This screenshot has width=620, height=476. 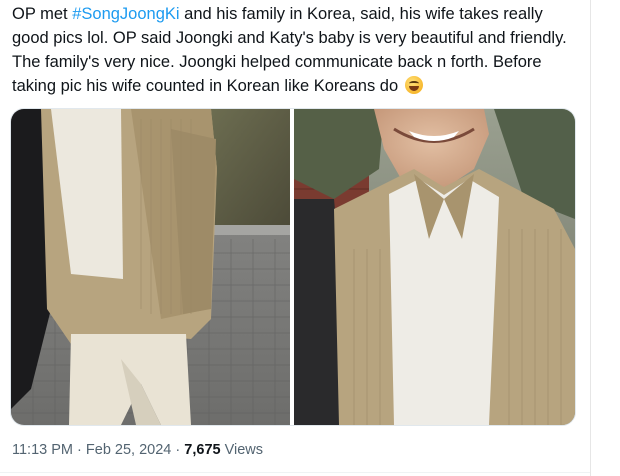 What do you see at coordinates (202, 450) in the screenshot?
I see `views-count: 7,675` at bounding box center [202, 450].